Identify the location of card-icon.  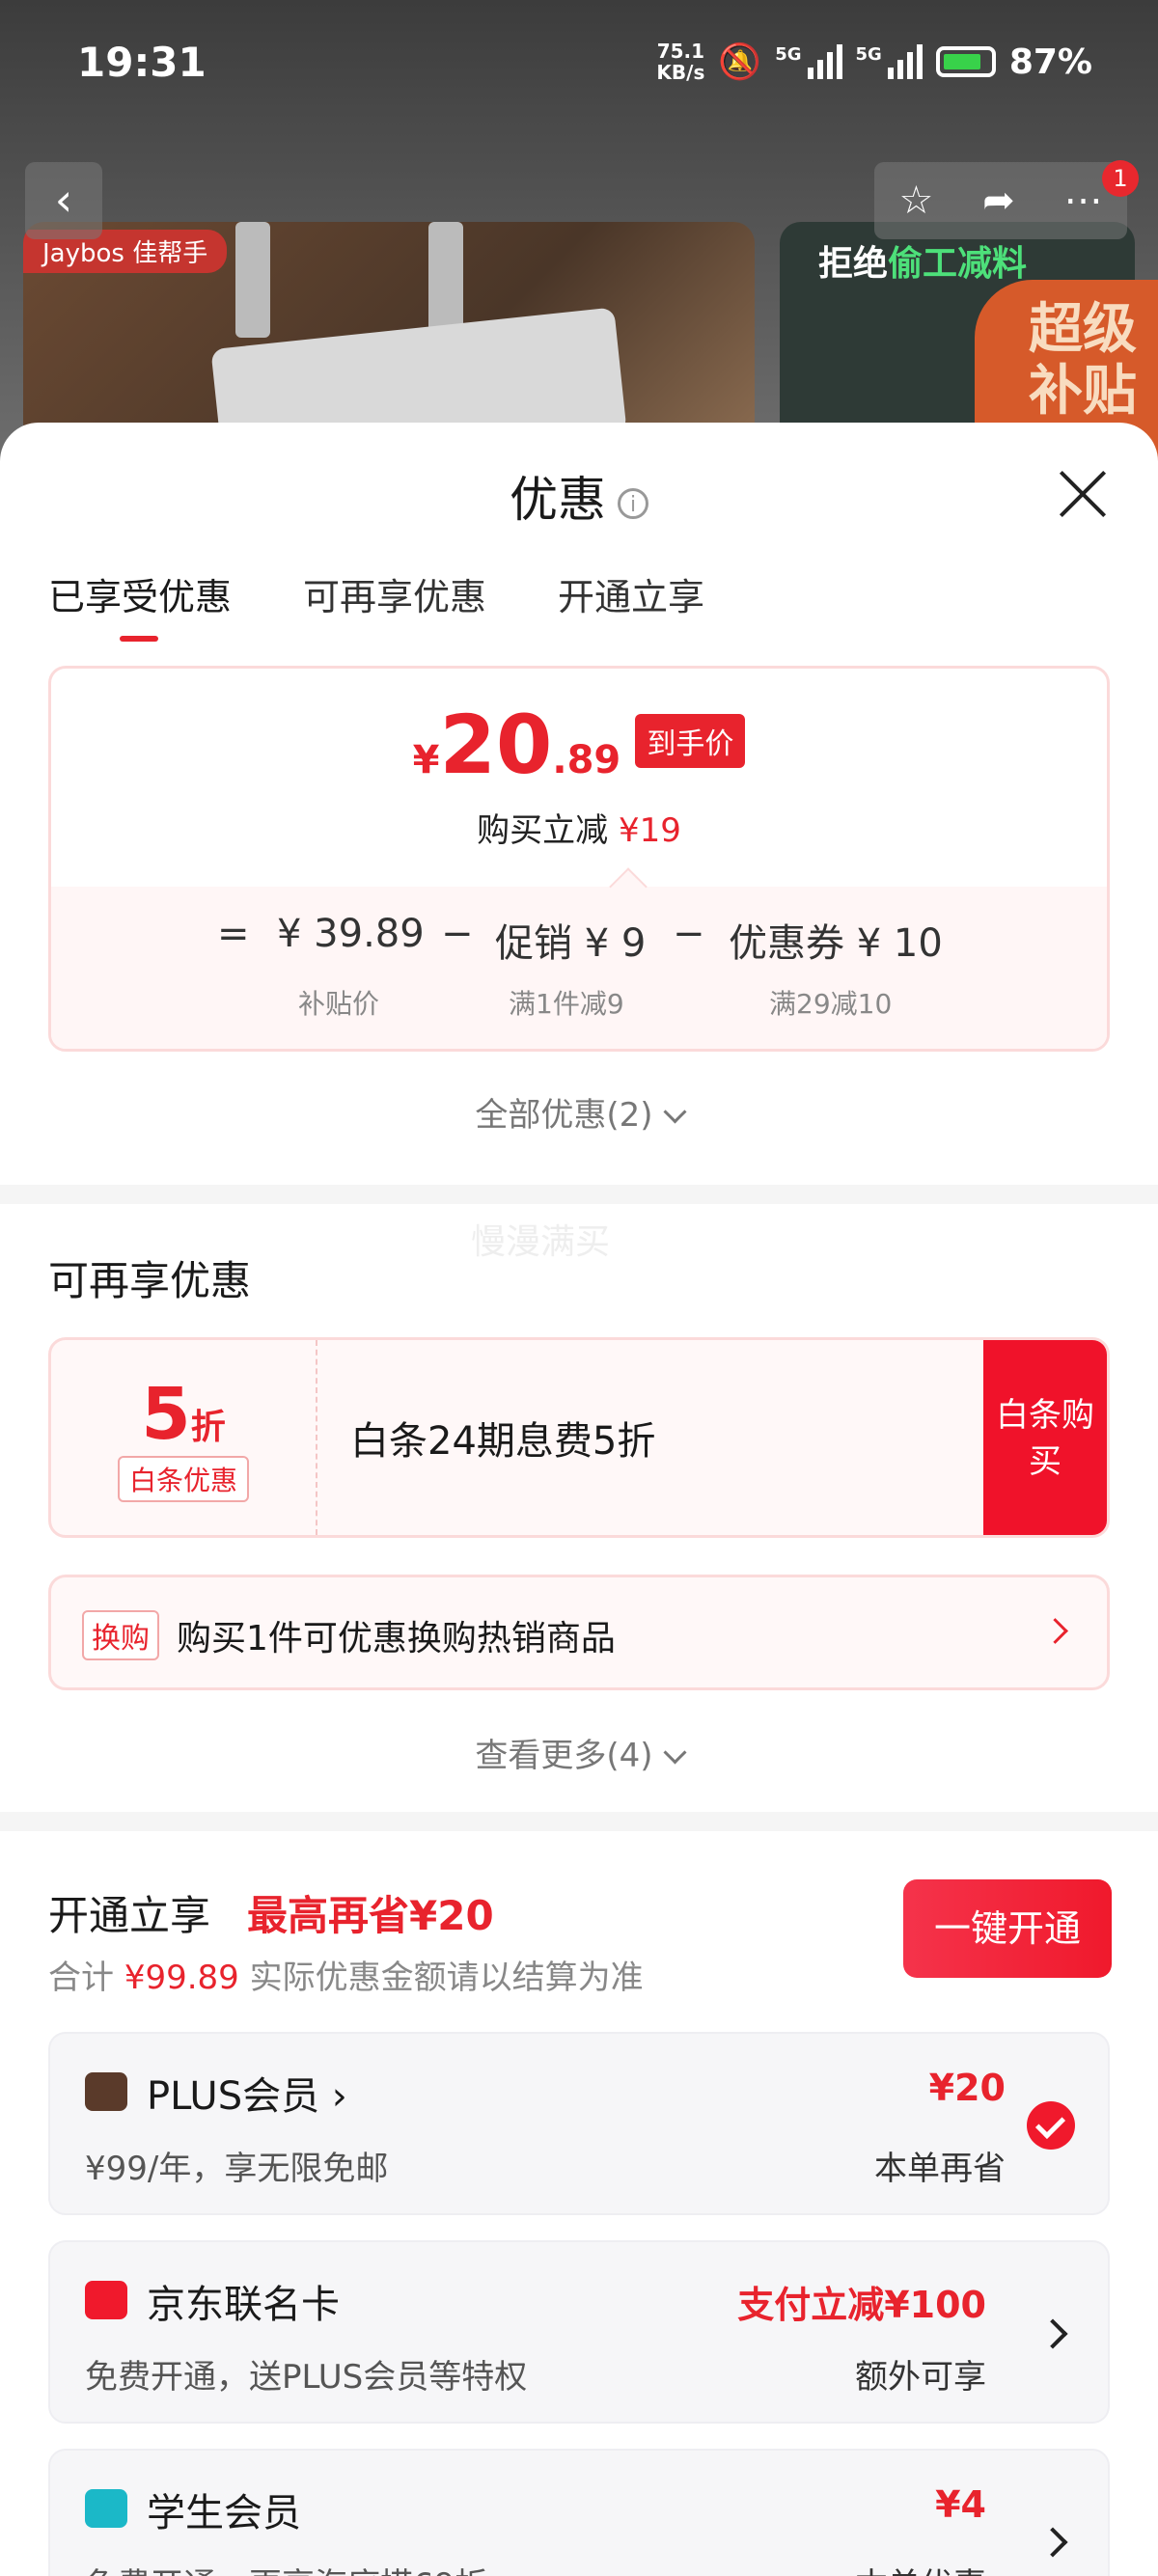
(106, 2300).